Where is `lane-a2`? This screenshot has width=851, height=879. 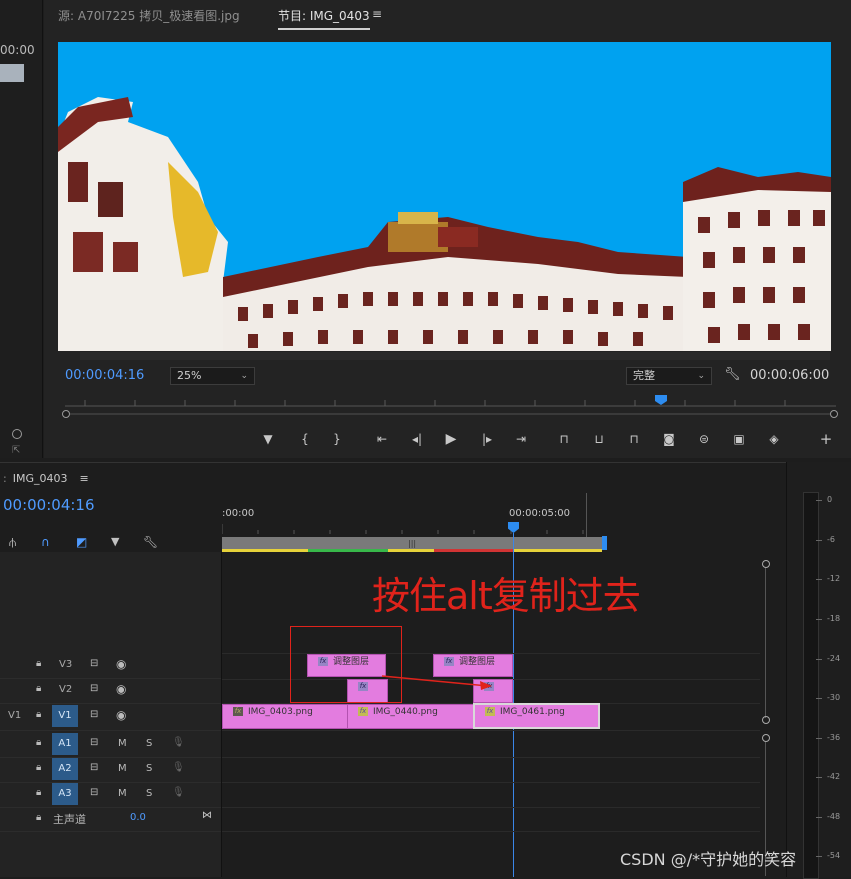
lane-a2 is located at coordinates (491, 770).